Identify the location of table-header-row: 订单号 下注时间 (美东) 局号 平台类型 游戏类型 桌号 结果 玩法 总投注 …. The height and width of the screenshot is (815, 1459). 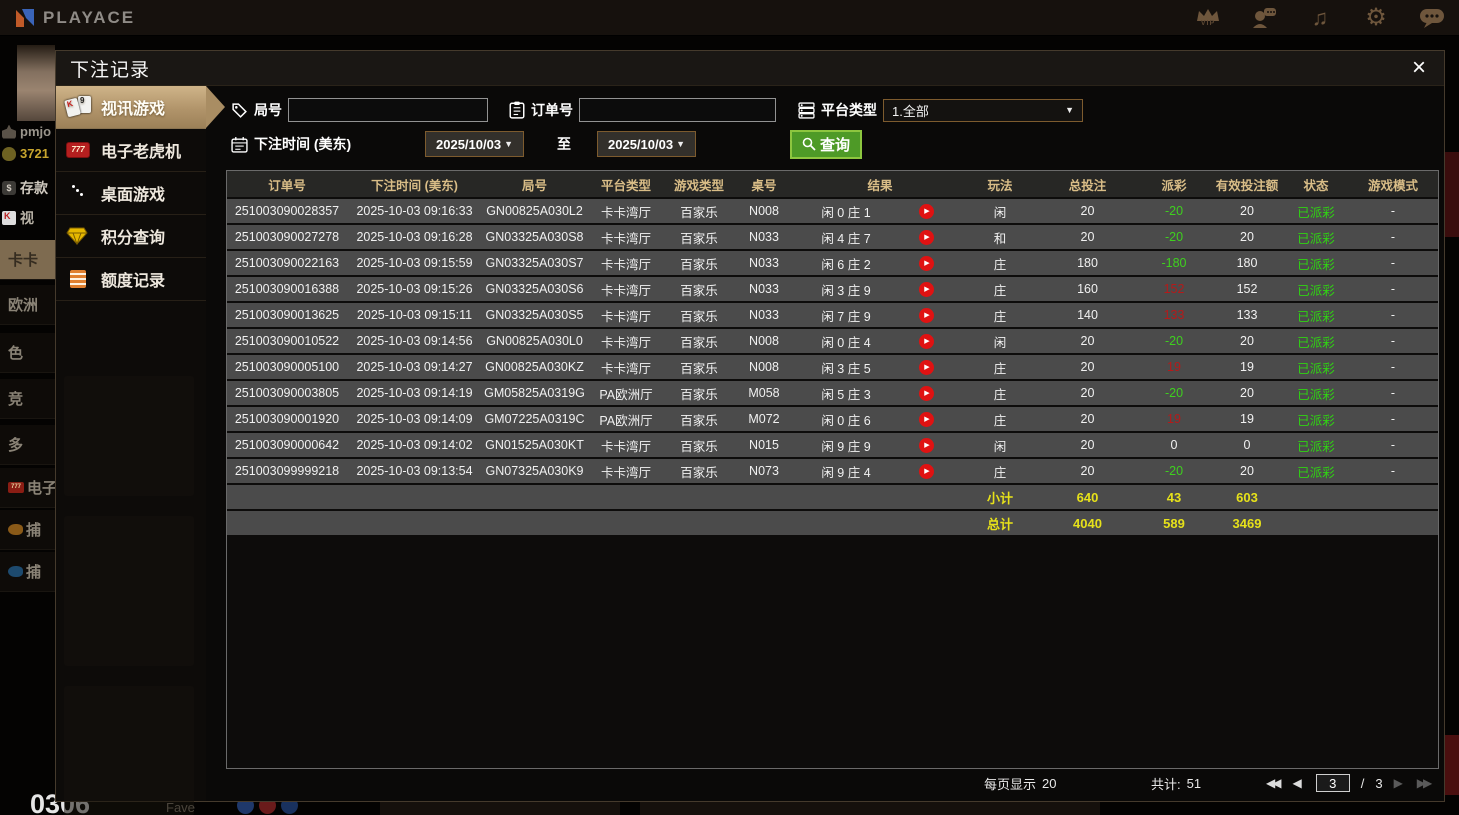
(832, 184).